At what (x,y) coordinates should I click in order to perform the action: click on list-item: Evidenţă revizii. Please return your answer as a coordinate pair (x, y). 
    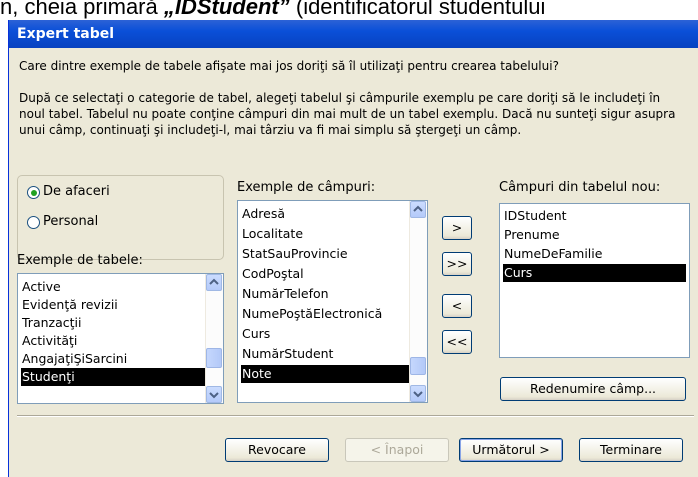
    Looking at the image, I should click on (113, 305).